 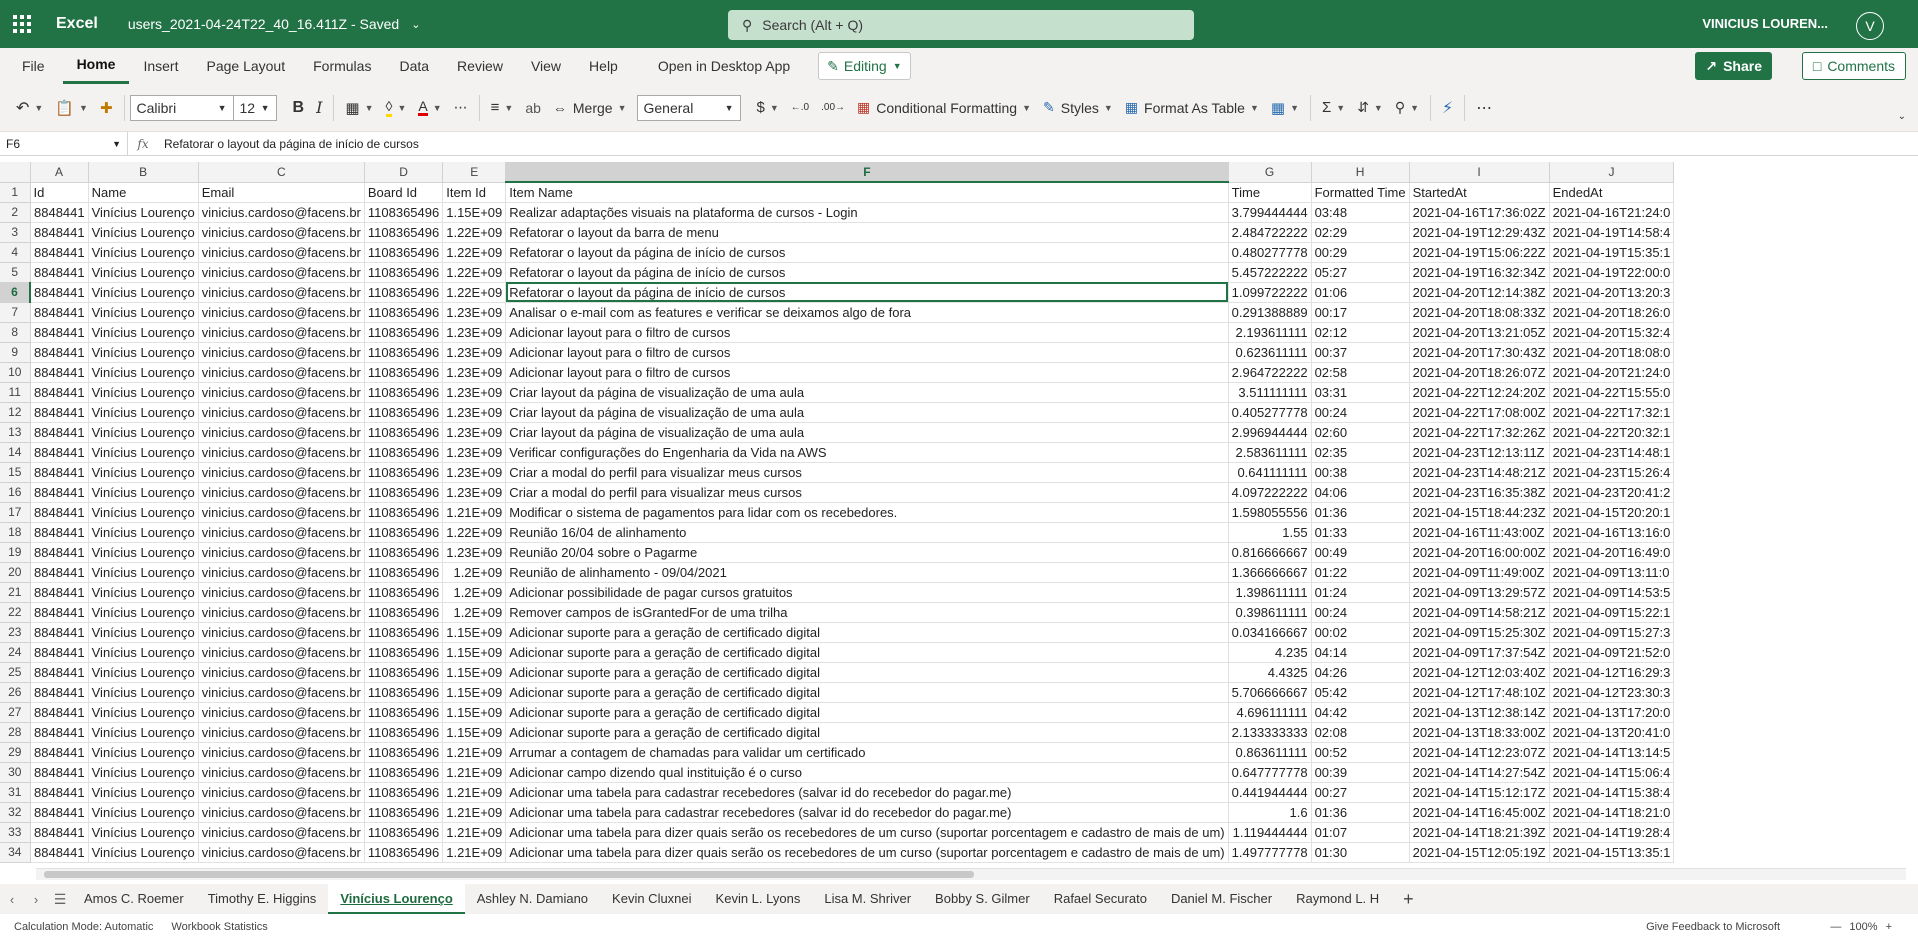 I want to click on cell: 2021-04-20T18:26:07Z, so click(x=1479, y=372).